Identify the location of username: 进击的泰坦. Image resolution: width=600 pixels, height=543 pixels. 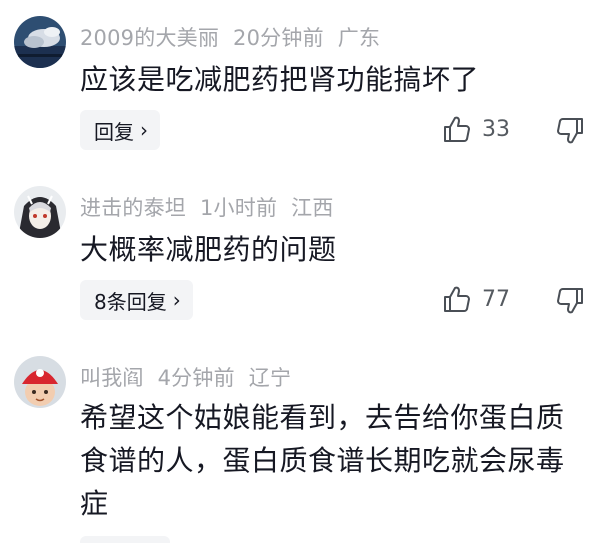
(133, 208).